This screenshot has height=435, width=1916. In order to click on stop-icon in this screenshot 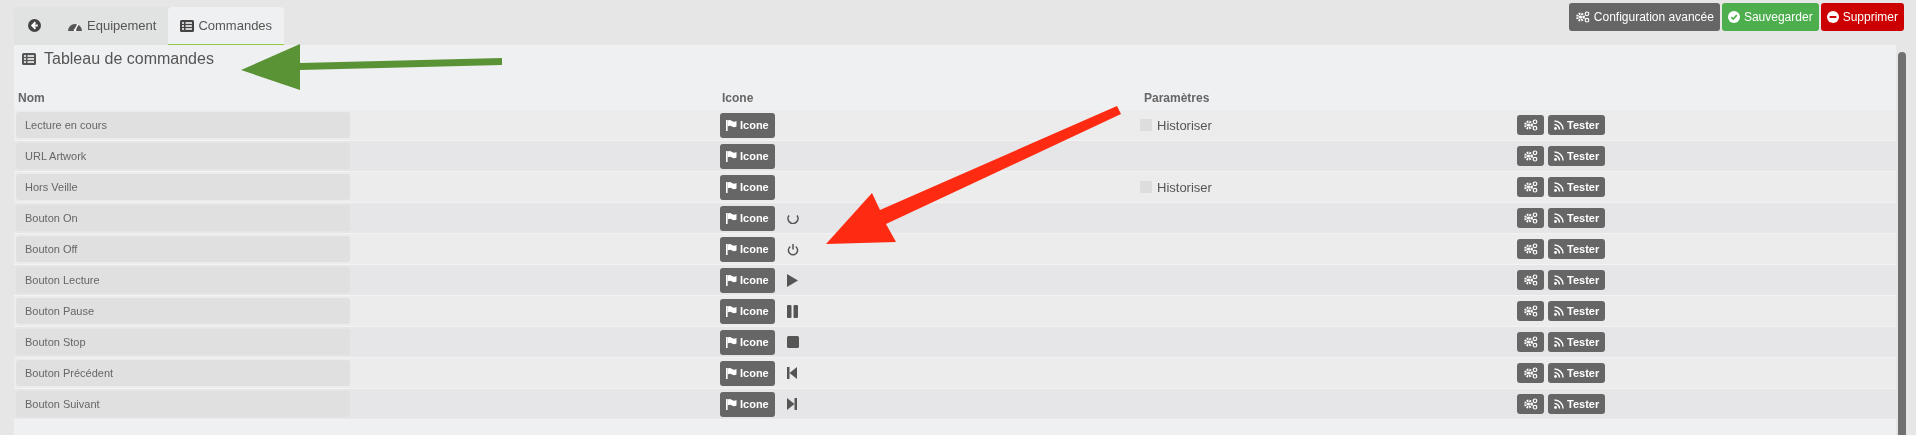, I will do `click(792, 342)`.